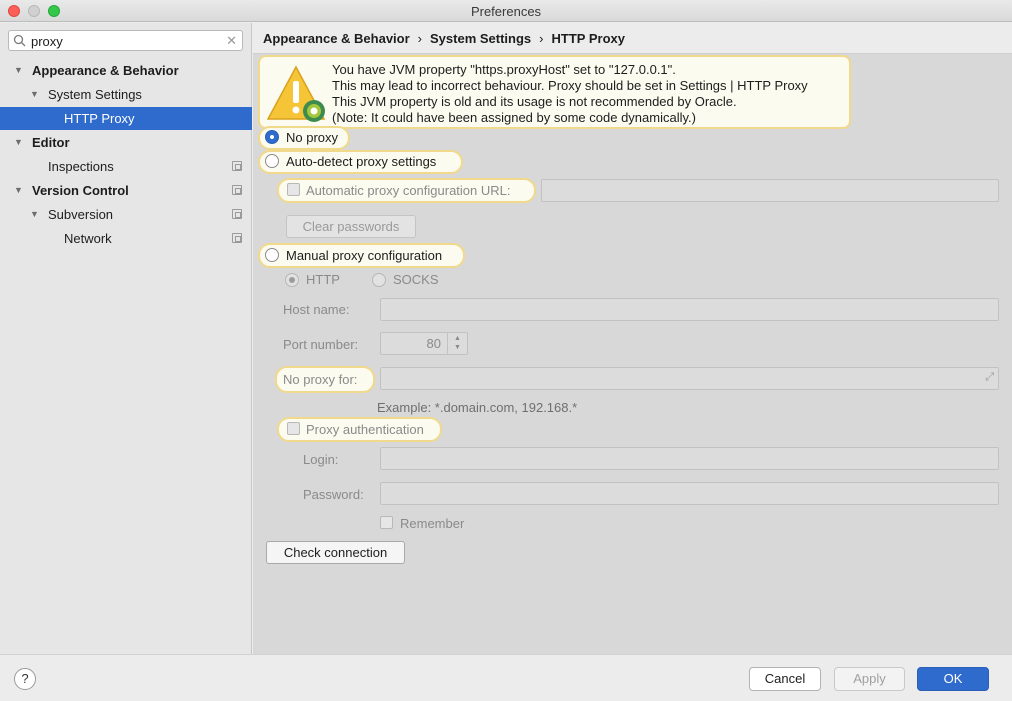 This screenshot has width=1012, height=701. Describe the element at coordinates (323, 279) in the screenshot. I see `http-label: HTTP` at that location.